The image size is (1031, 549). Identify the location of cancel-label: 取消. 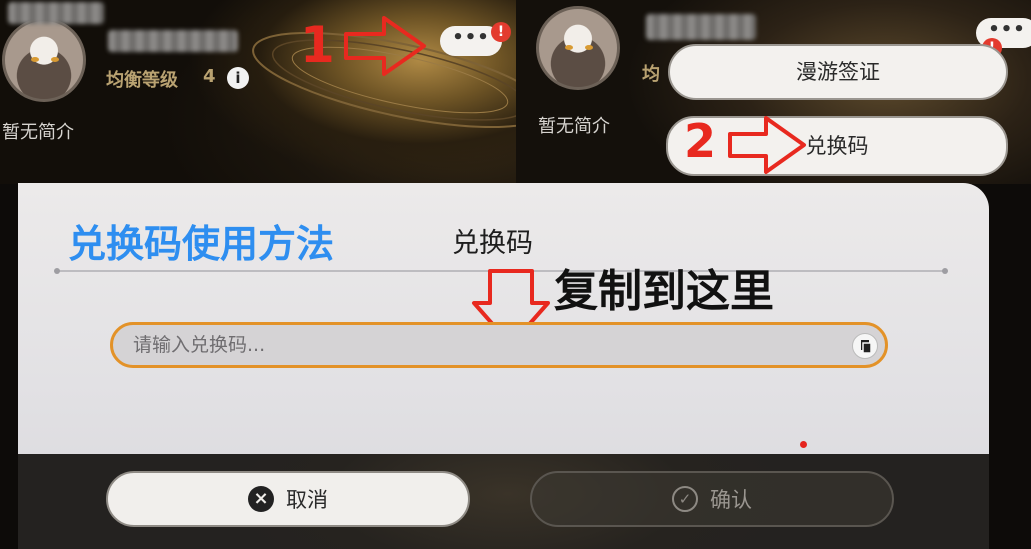
(307, 500).